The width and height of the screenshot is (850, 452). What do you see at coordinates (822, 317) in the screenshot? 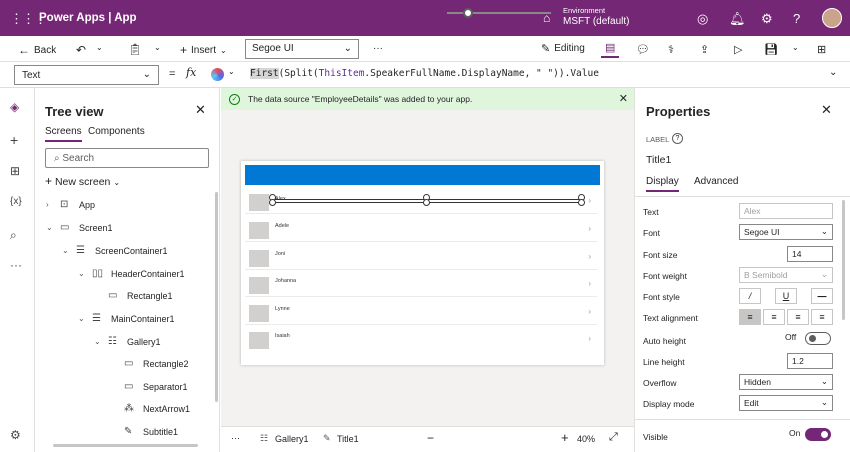
I see `align-justify-icon: ≡` at bounding box center [822, 317].